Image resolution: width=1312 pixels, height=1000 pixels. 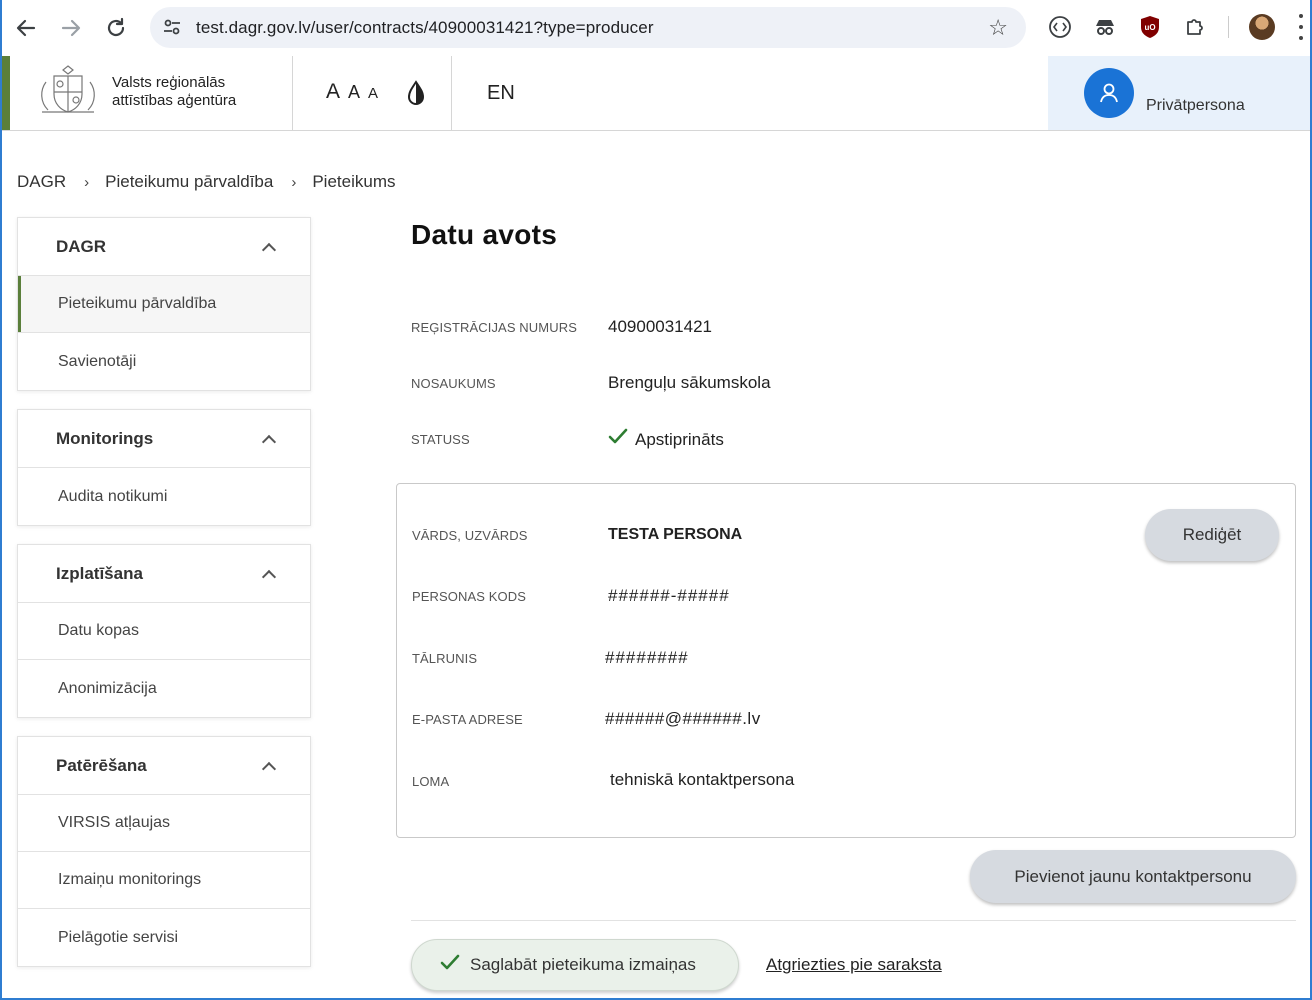 I want to click on reg-number-value: 40900031421, so click(x=660, y=326).